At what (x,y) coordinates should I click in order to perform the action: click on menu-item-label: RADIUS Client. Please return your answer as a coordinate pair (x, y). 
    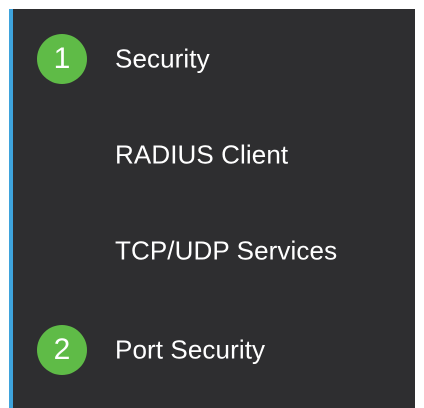
    Looking at the image, I should click on (202, 154).